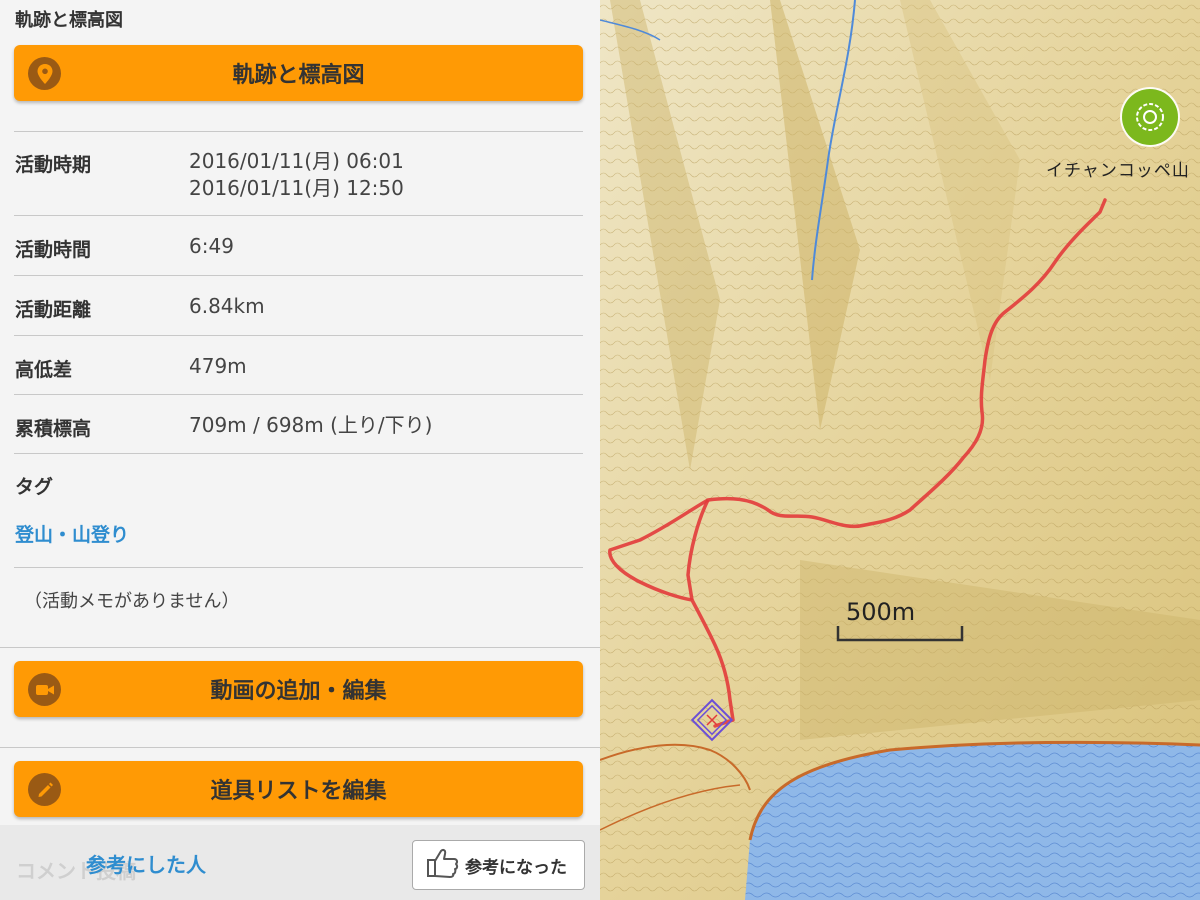  What do you see at coordinates (53, 250) in the screenshot?
I see `detail-key: 活動時間` at bounding box center [53, 250].